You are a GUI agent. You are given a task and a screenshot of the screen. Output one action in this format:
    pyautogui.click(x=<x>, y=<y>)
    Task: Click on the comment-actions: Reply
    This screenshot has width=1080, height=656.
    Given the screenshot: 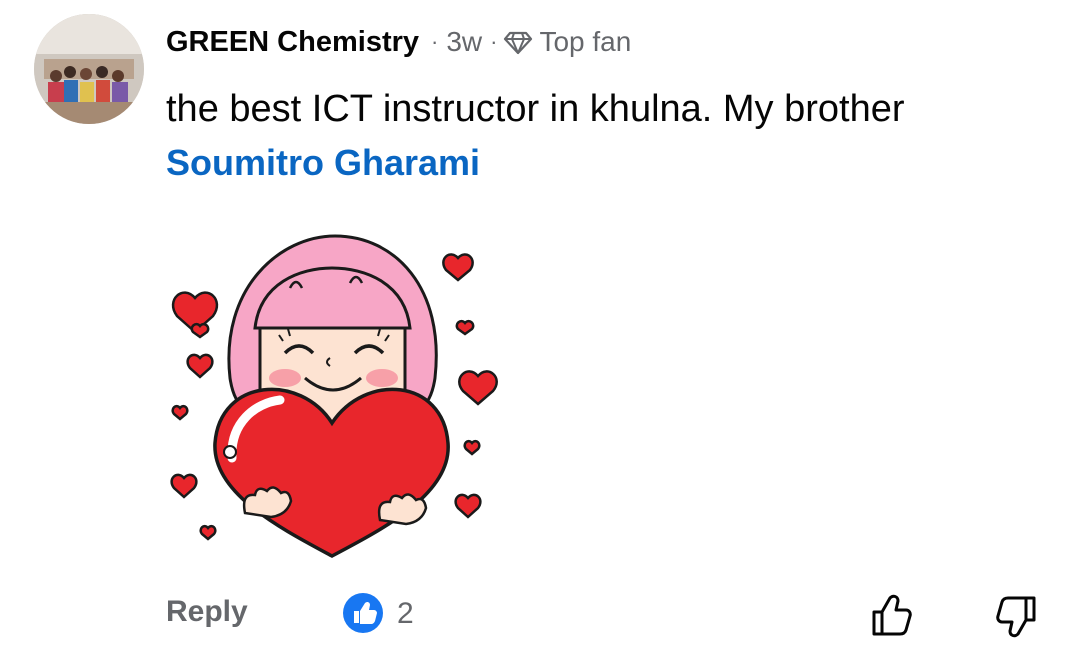 What is the action you would take?
    pyautogui.click(x=207, y=612)
    